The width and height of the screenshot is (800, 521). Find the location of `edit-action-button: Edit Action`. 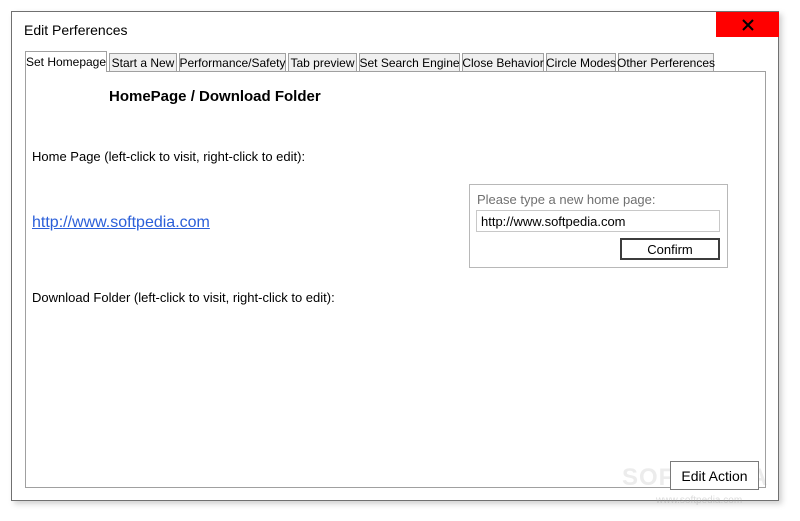

edit-action-button: Edit Action is located at coordinates (714, 475).